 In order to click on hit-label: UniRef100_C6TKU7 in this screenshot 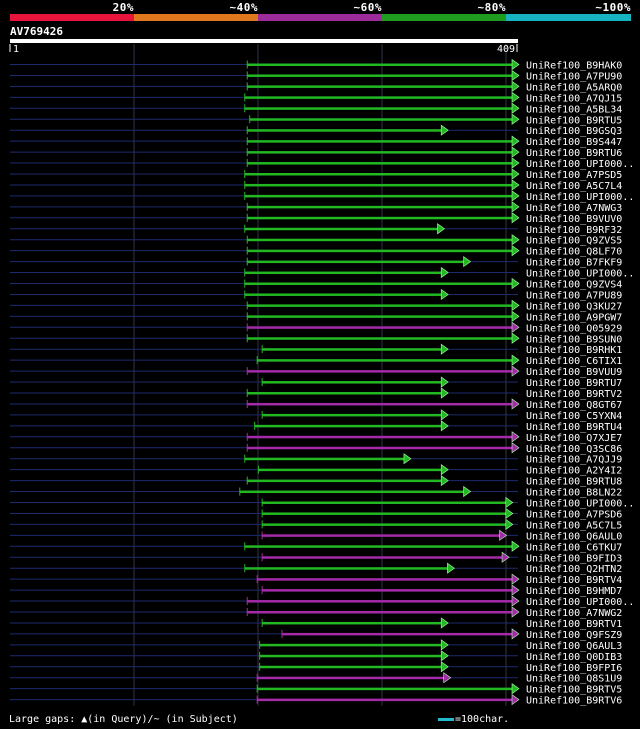, I will do `click(574, 547)`.